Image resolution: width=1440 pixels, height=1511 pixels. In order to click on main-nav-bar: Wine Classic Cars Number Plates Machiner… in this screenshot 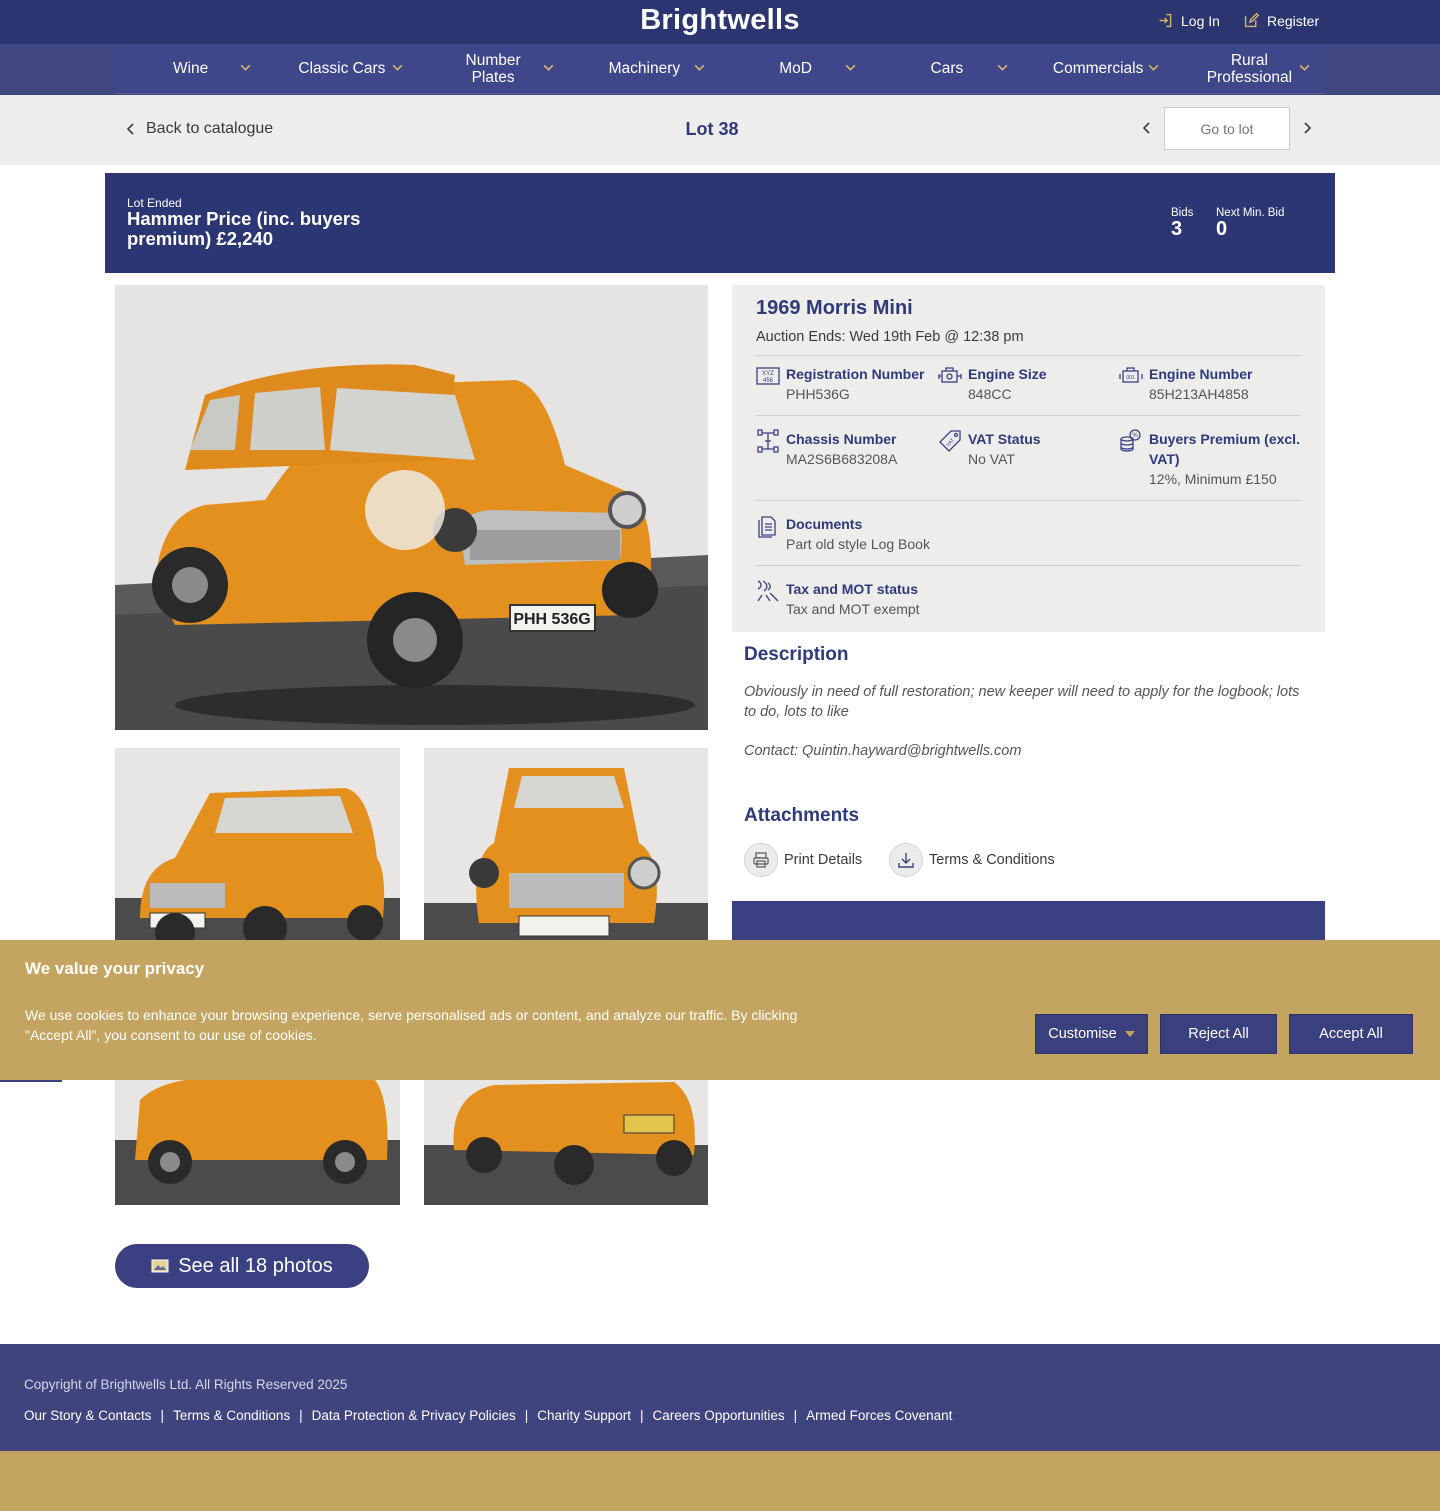, I will do `click(720, 69)`.